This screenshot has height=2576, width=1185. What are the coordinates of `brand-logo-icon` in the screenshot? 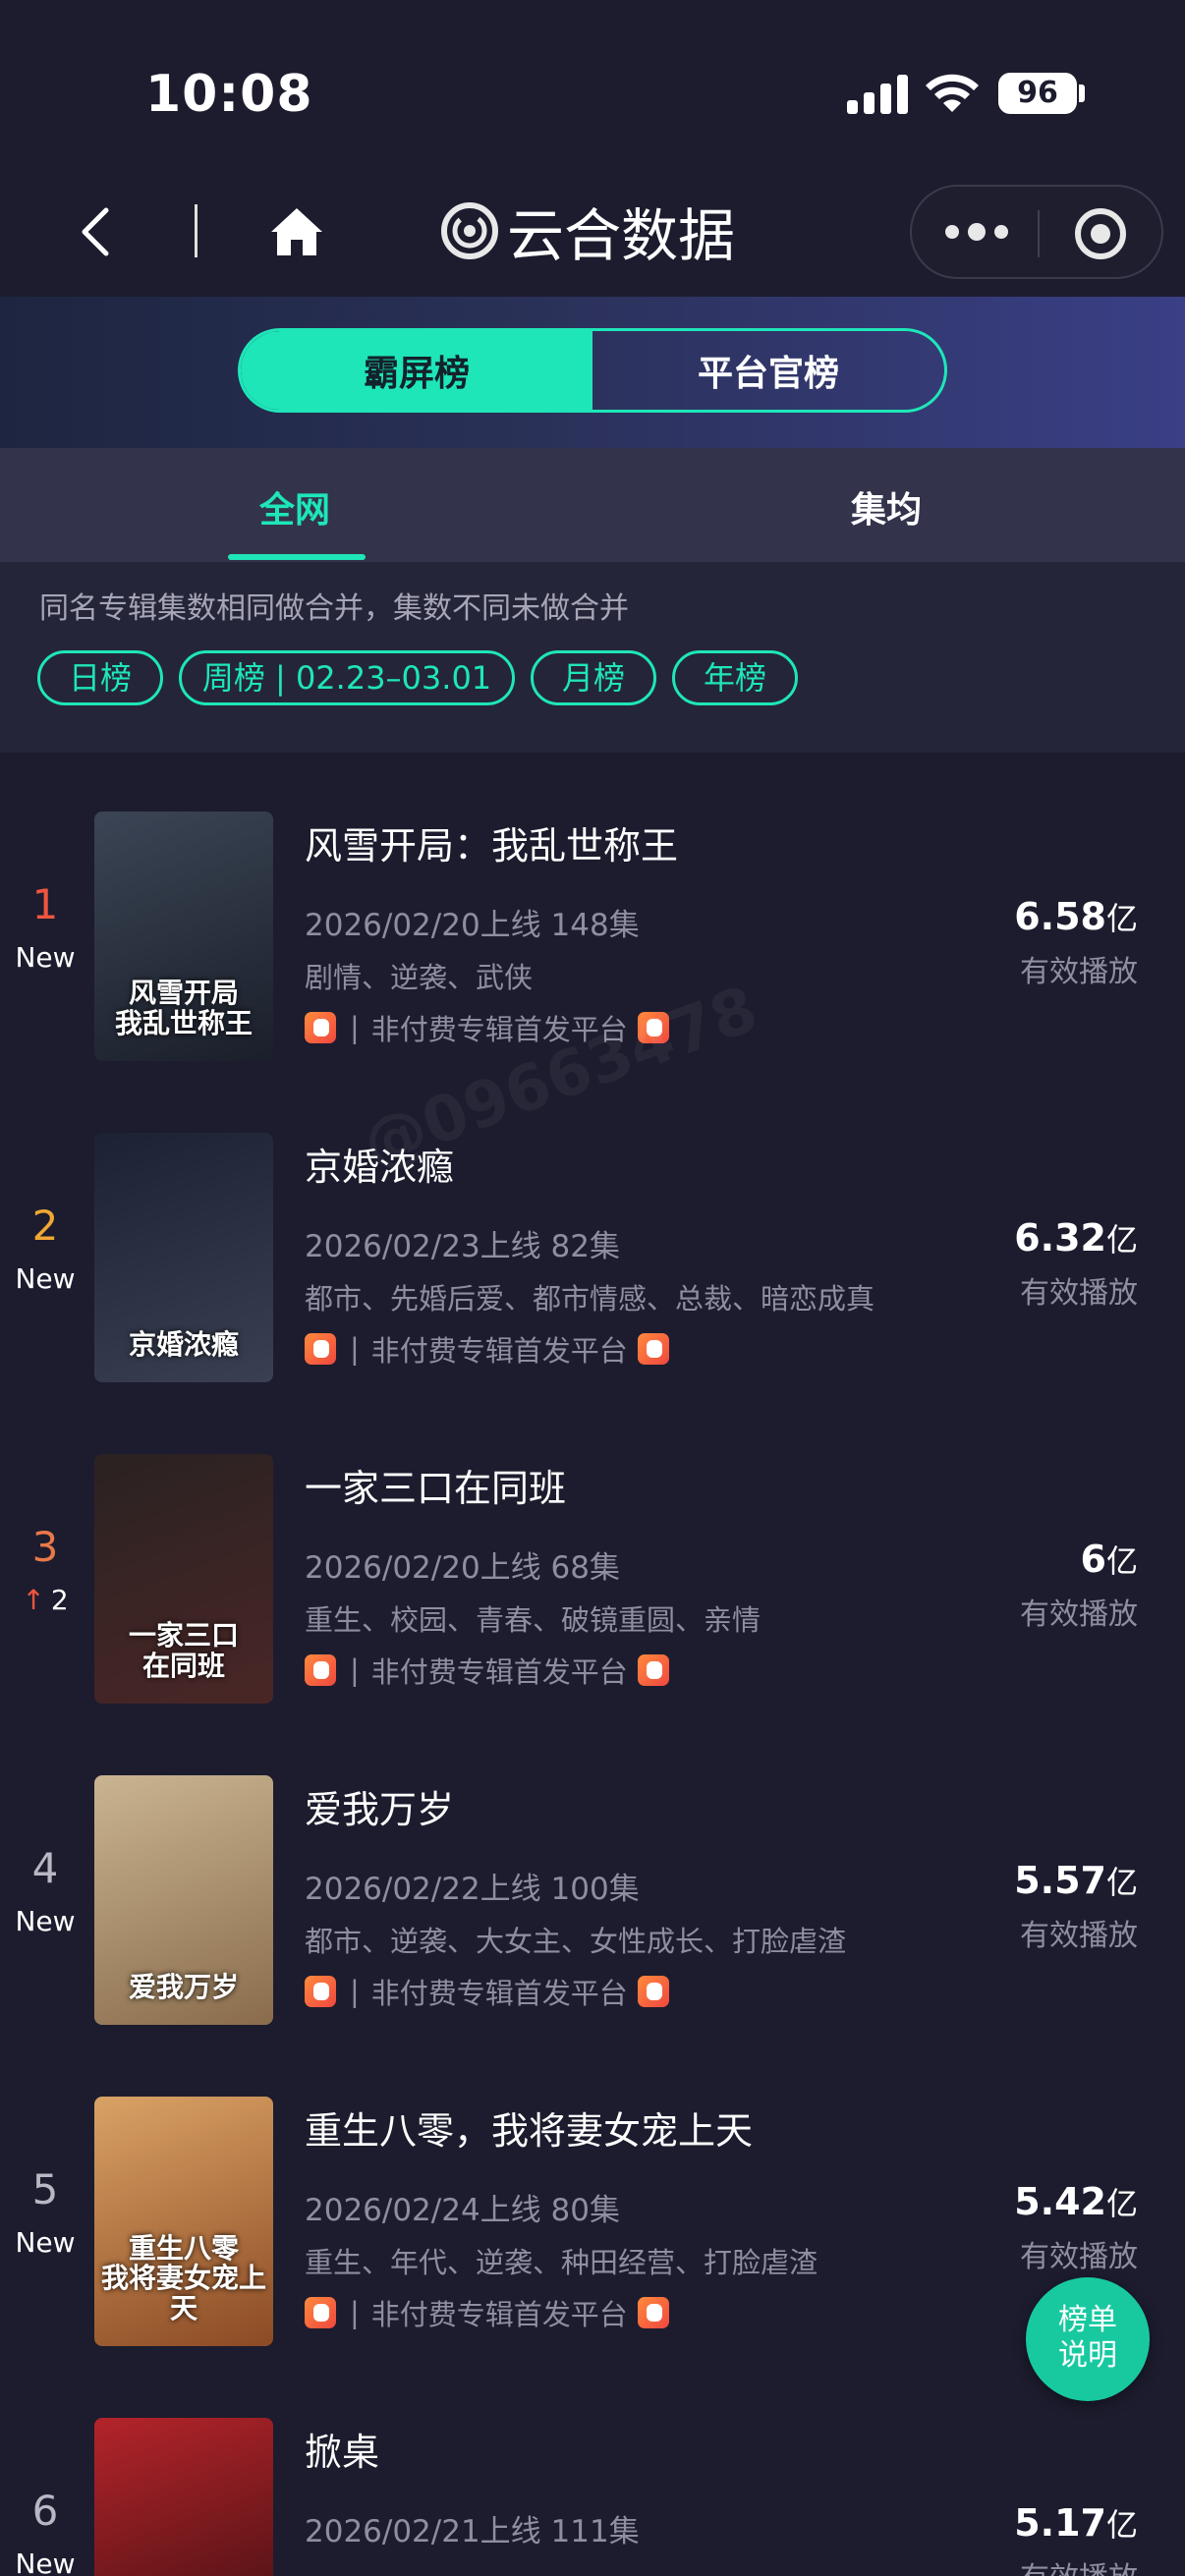 It's located at (470, 230).